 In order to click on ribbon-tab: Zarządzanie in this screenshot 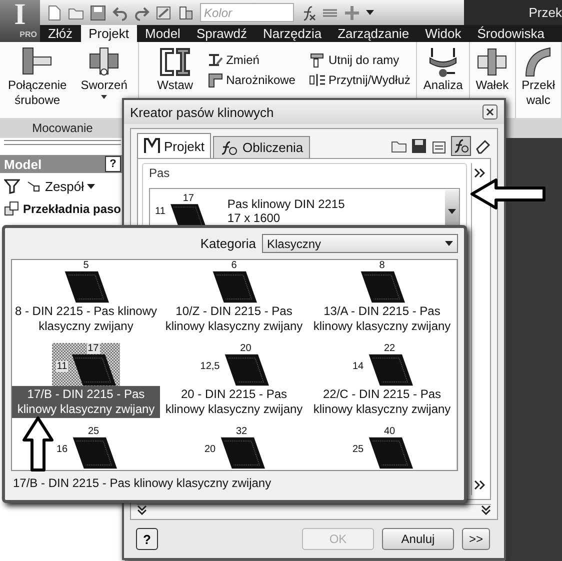, I will do `click(374, 33)`.